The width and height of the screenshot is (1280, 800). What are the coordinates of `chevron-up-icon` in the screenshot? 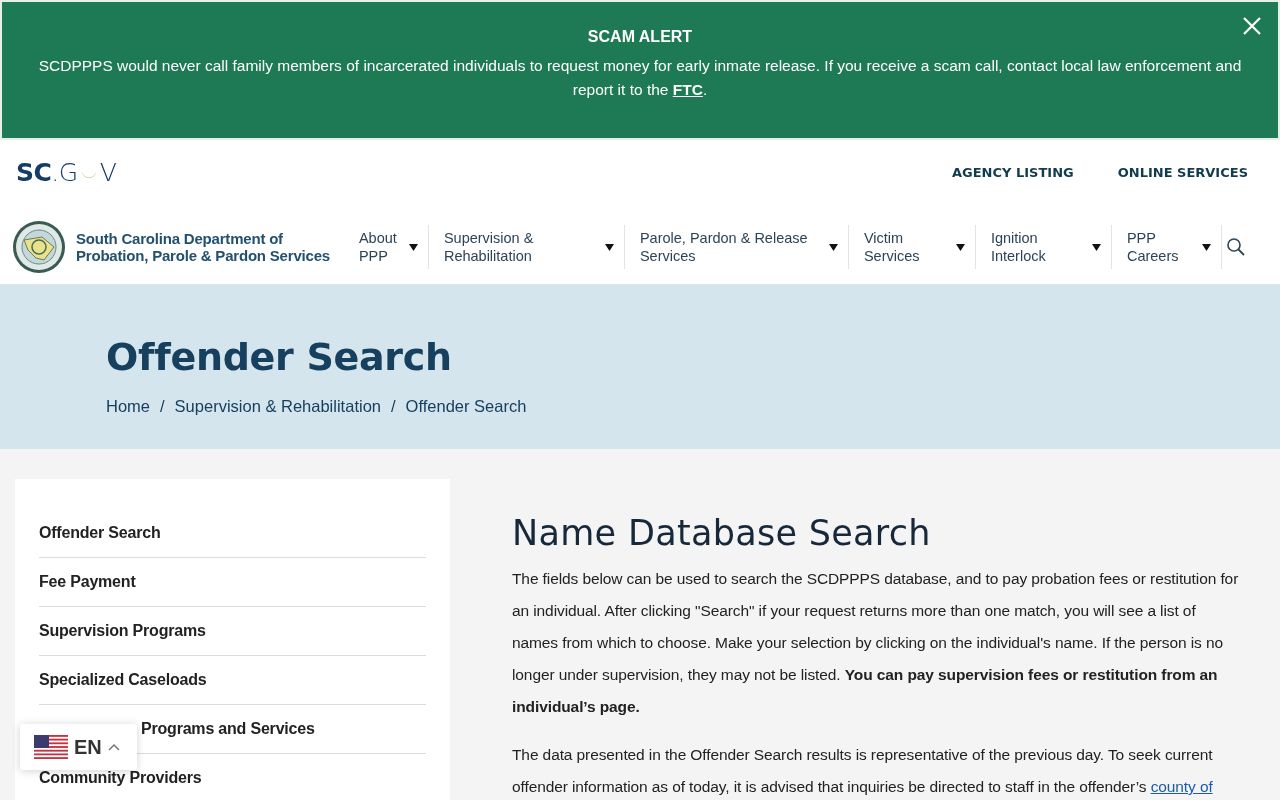 It's located at (113, 747).